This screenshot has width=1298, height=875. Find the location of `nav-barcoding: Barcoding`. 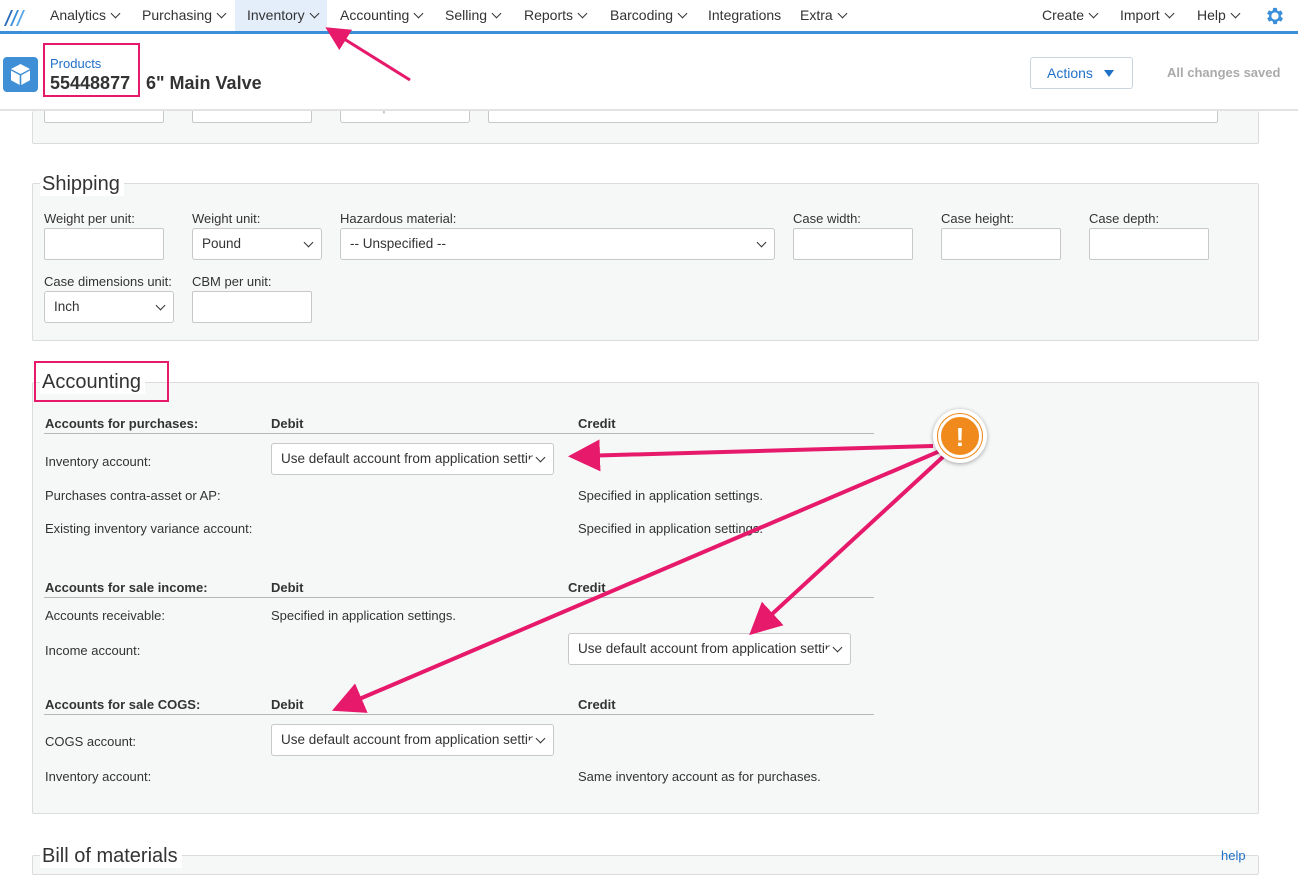

nav-barcoding: Barcoding is located at coordinates (648, 15).